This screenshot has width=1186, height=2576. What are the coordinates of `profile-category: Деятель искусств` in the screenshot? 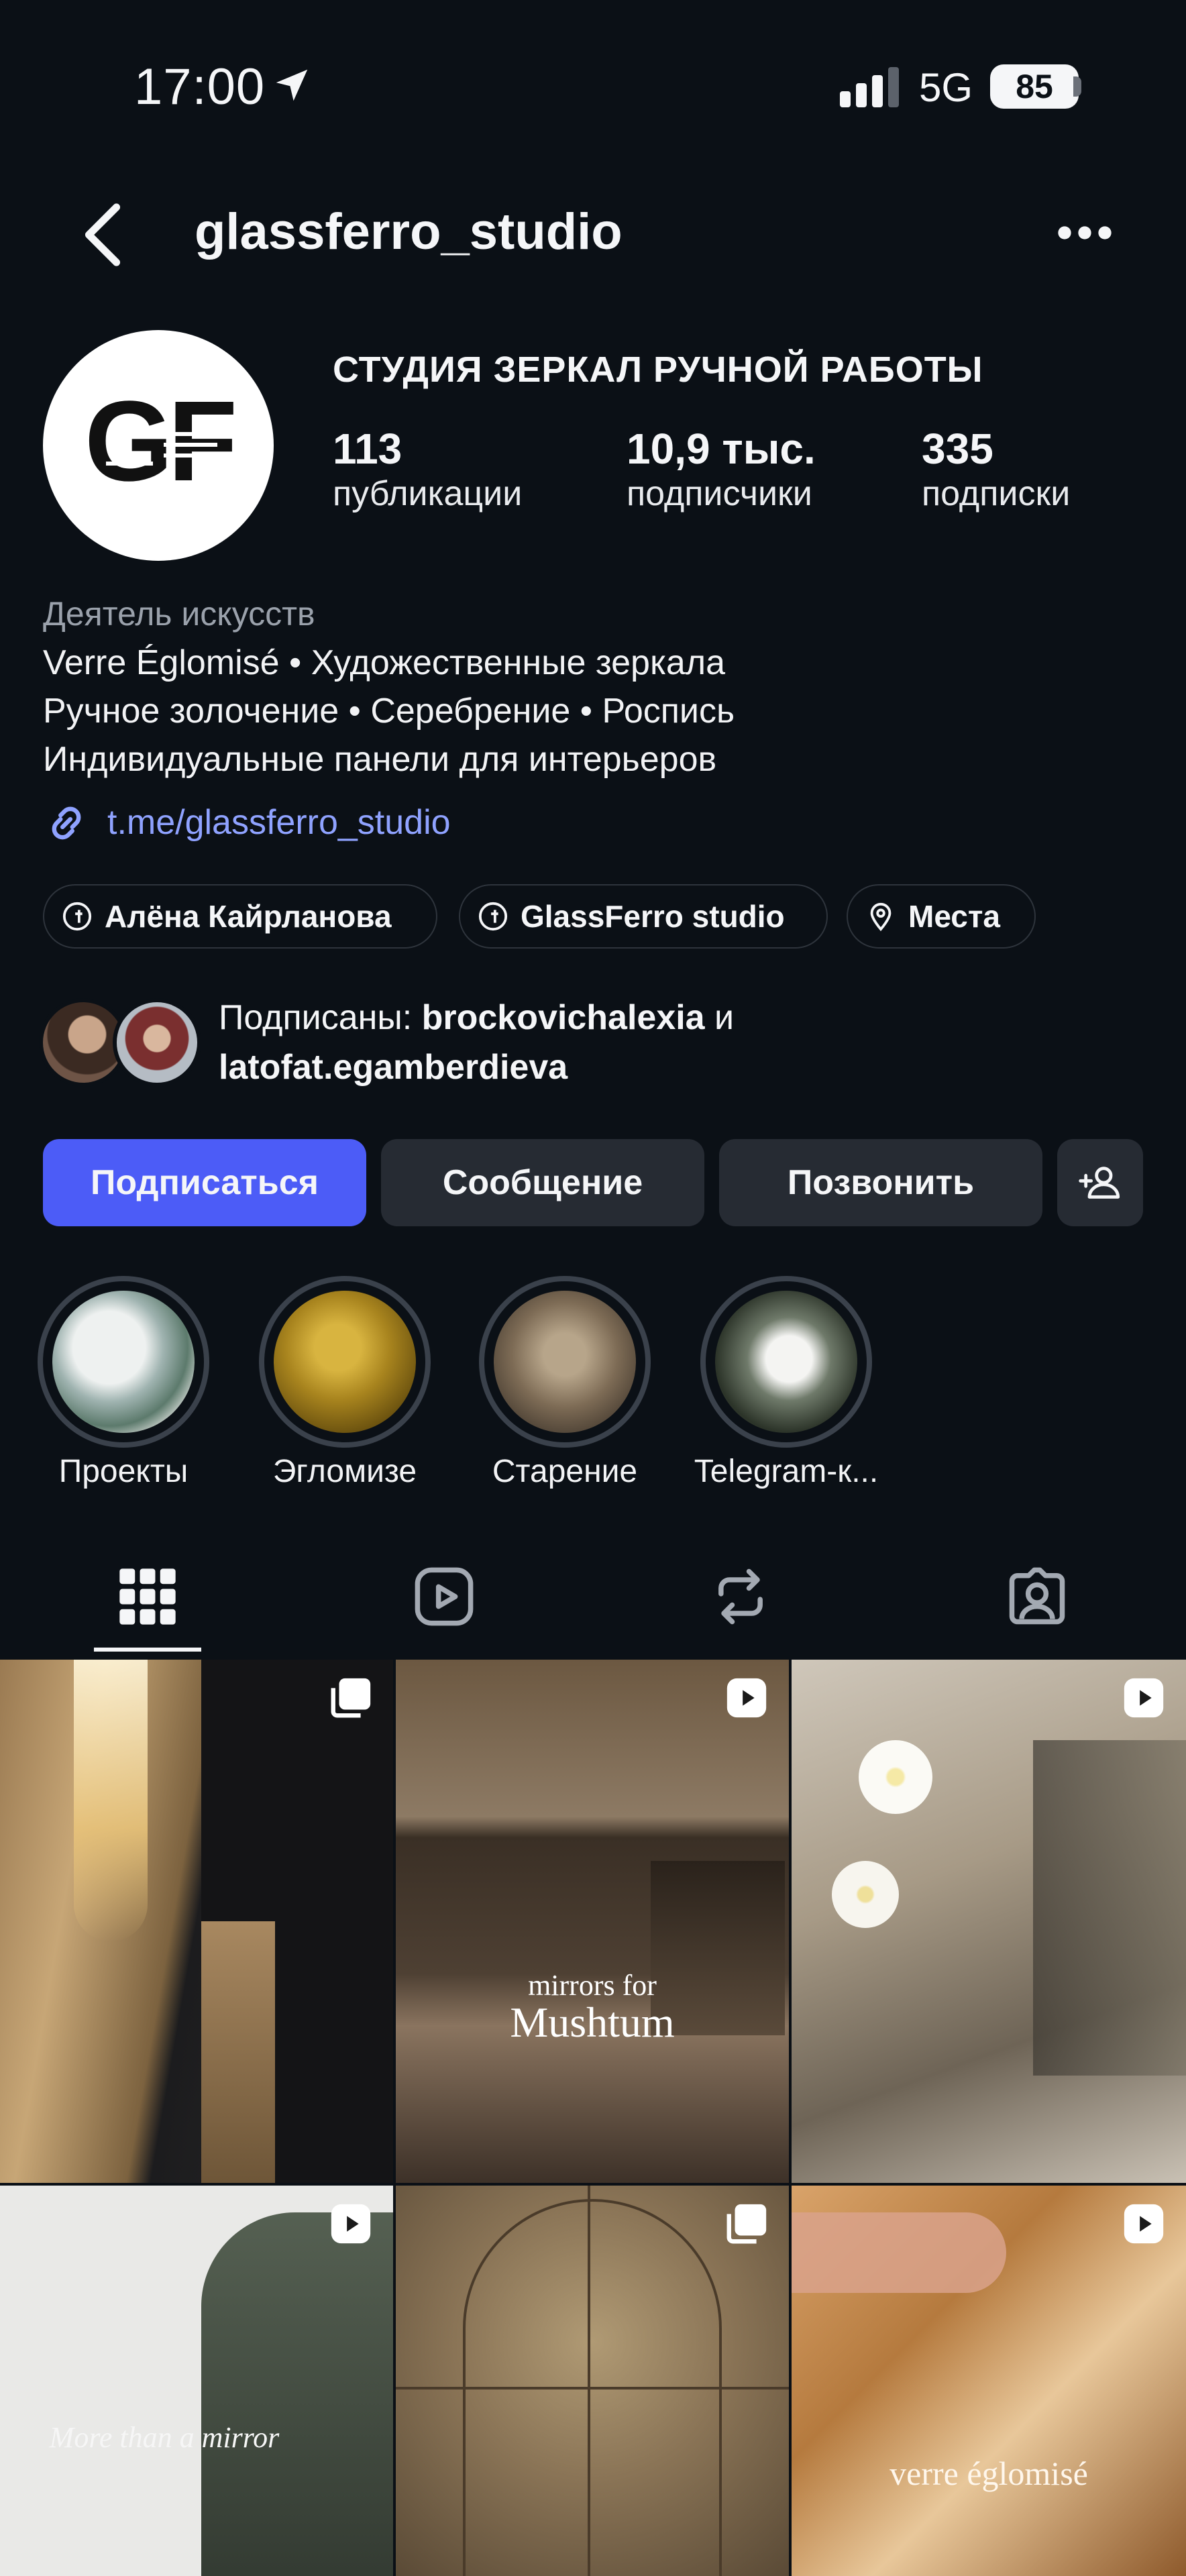 It's located at (179, 614).